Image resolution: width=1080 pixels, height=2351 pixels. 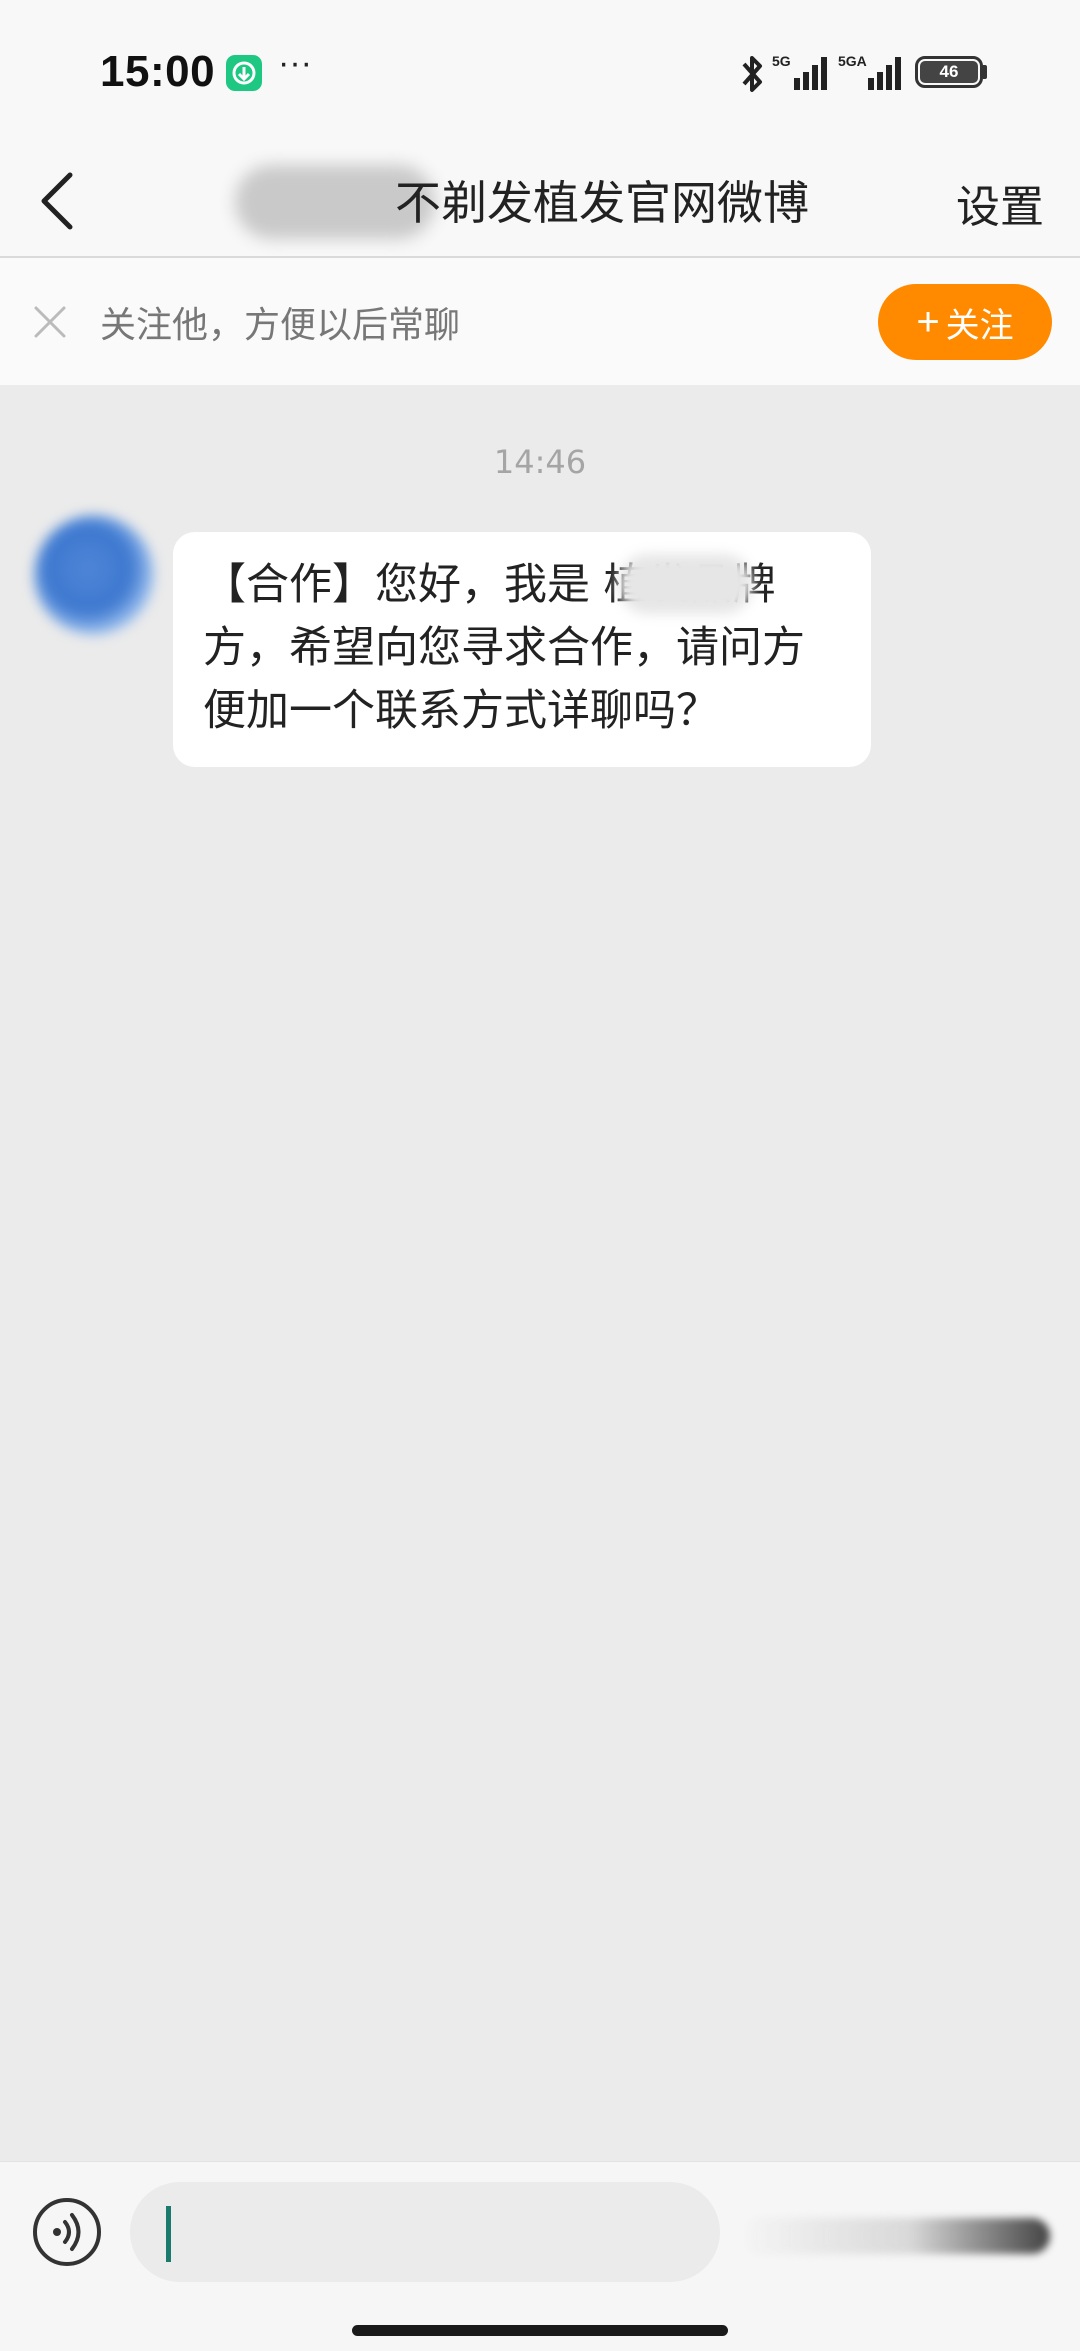 I want to click on chevron-left-icon, so click(x=57, y=201).